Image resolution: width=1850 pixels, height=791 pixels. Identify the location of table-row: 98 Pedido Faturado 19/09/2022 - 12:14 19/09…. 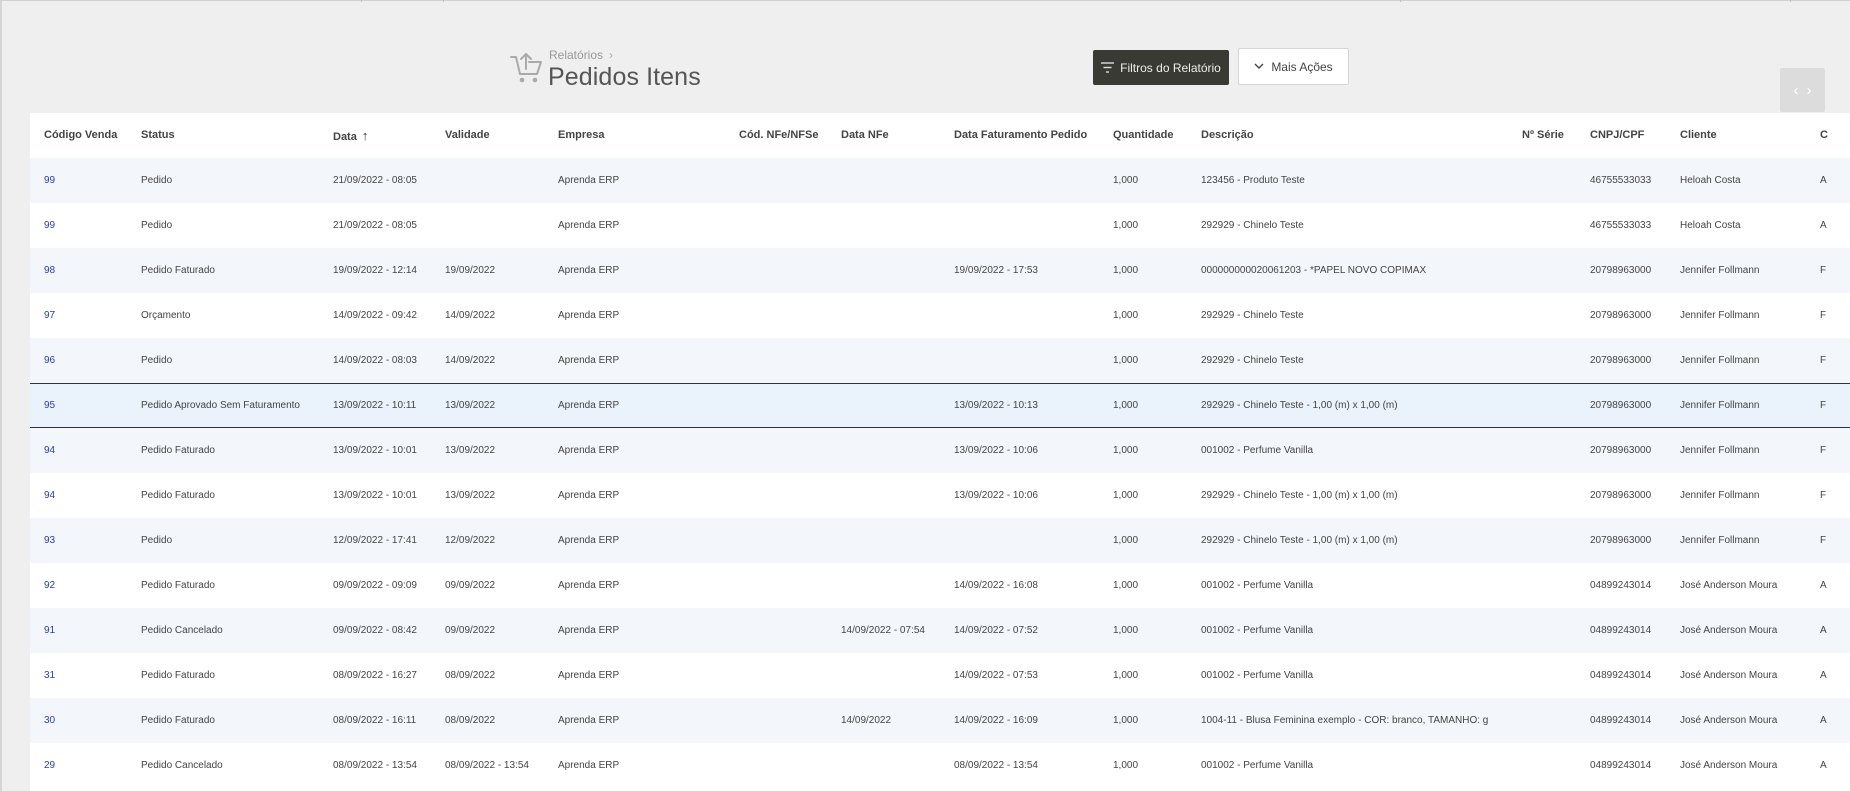
(940, 270).